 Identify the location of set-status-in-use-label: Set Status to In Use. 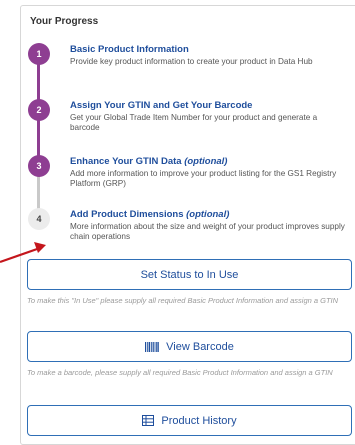
(189, 274).